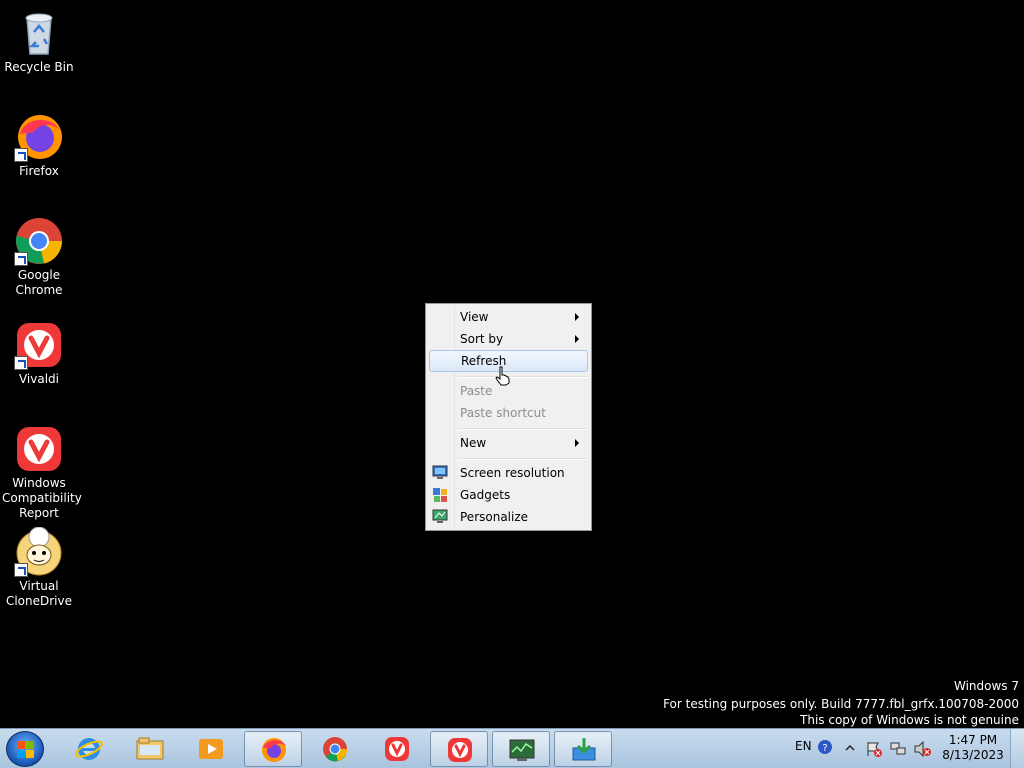 The image size is (1024, 768). Describe the element at coordinates (1017, 748) in the screenshot. I see `show-desktop-button` at that location.